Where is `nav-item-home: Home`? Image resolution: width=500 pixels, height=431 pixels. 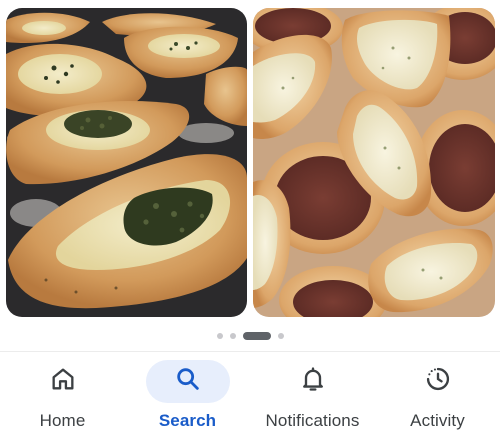 nav-item-home: Home is located at coordinates (62, 391).